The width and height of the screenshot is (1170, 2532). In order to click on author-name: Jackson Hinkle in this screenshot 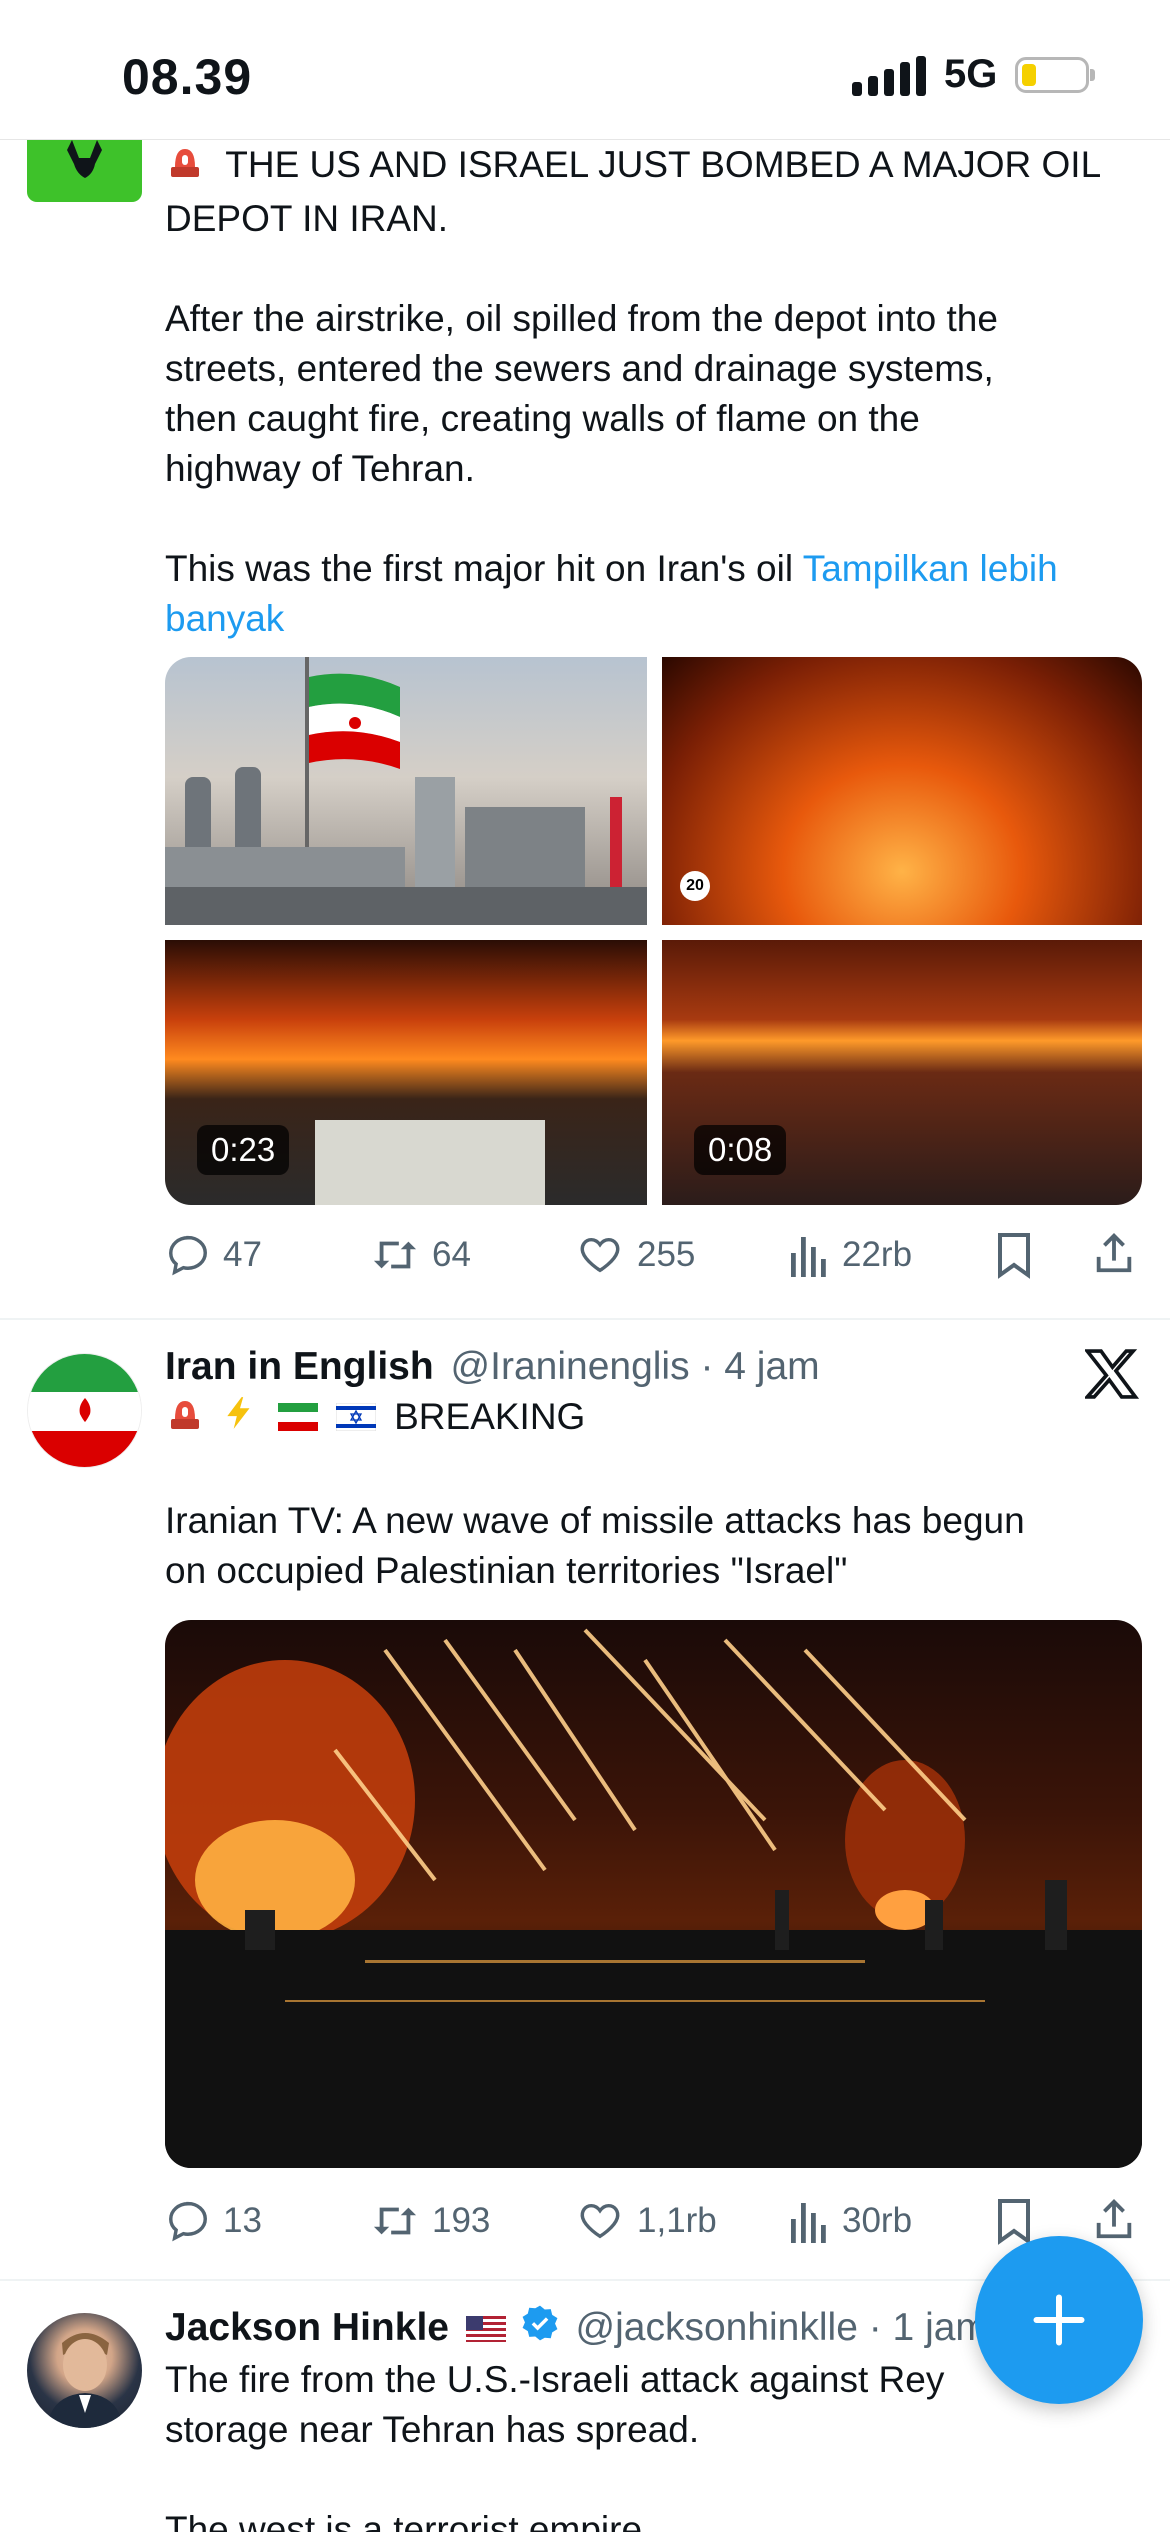, I will do `click(307, 2327)`.